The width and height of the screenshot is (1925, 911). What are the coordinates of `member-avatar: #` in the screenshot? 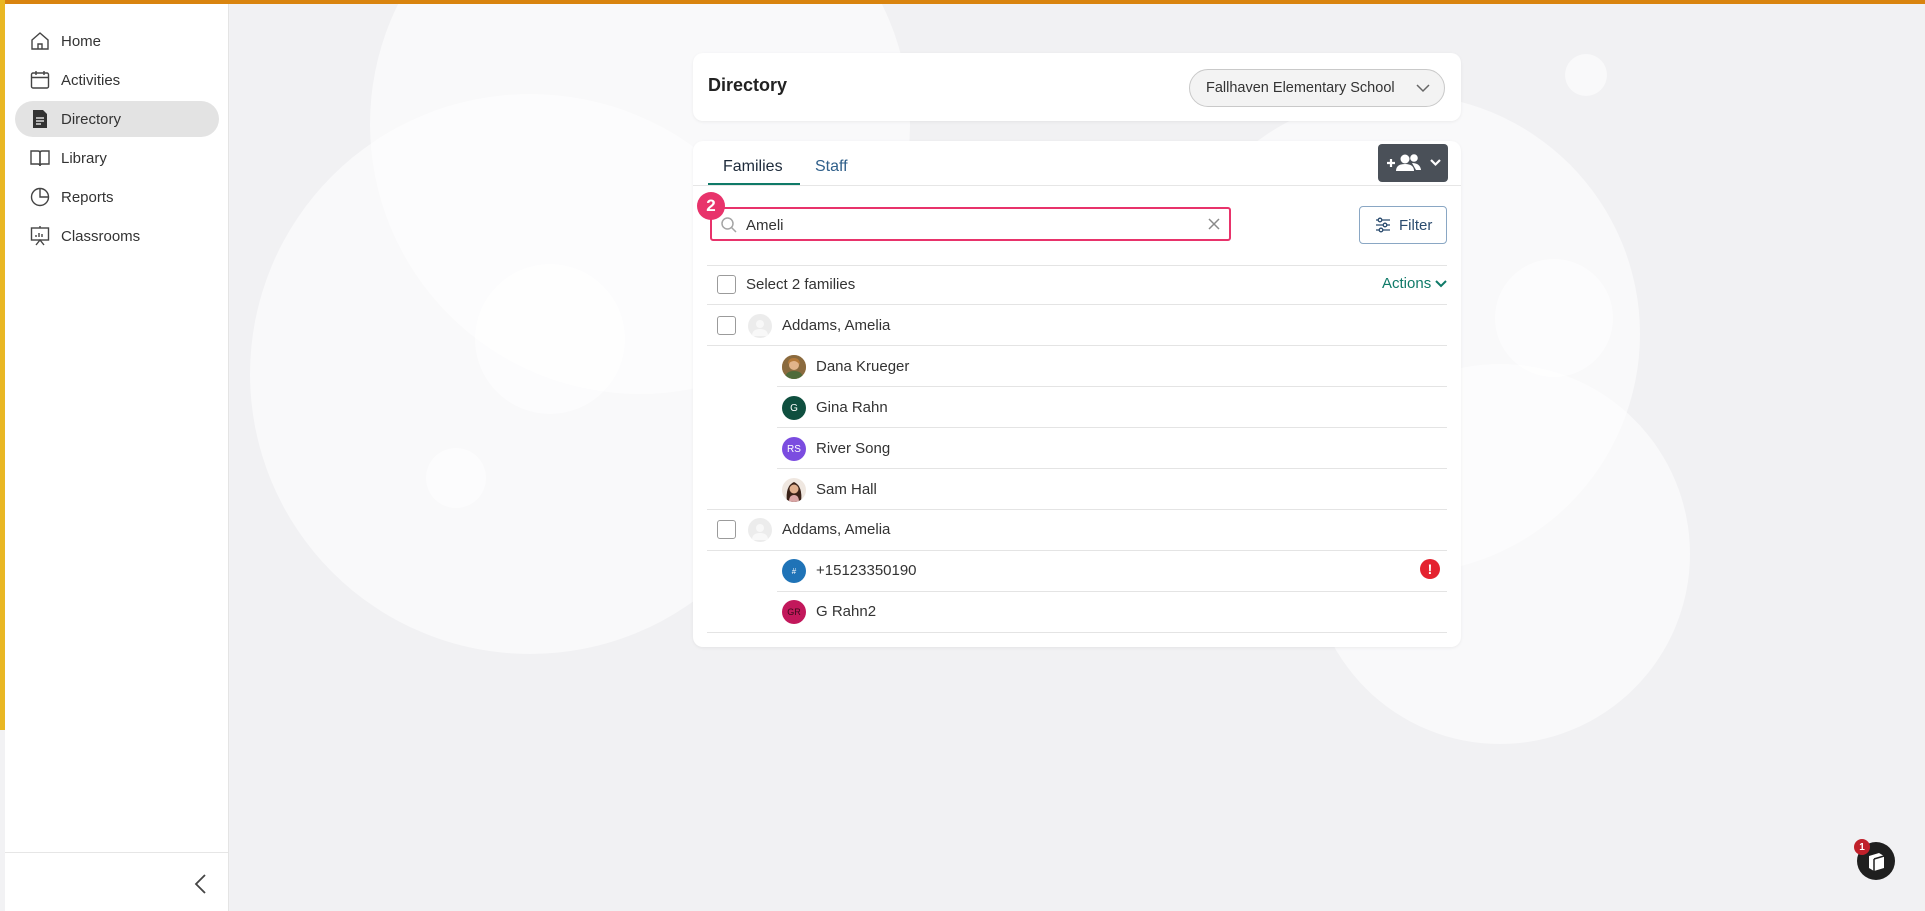 It's located at (794, 571).